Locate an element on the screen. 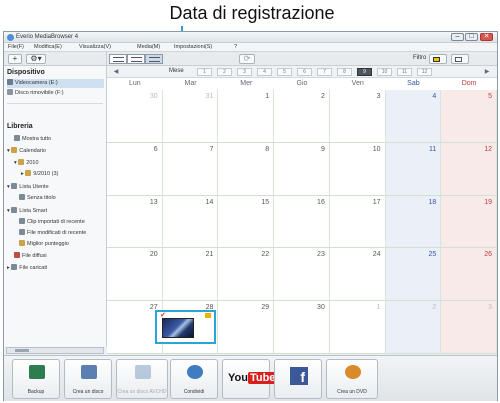 Image resolution: width=500 pixels, height=403 pixels. month-cell: 2 is located at coordinates (224, 72).